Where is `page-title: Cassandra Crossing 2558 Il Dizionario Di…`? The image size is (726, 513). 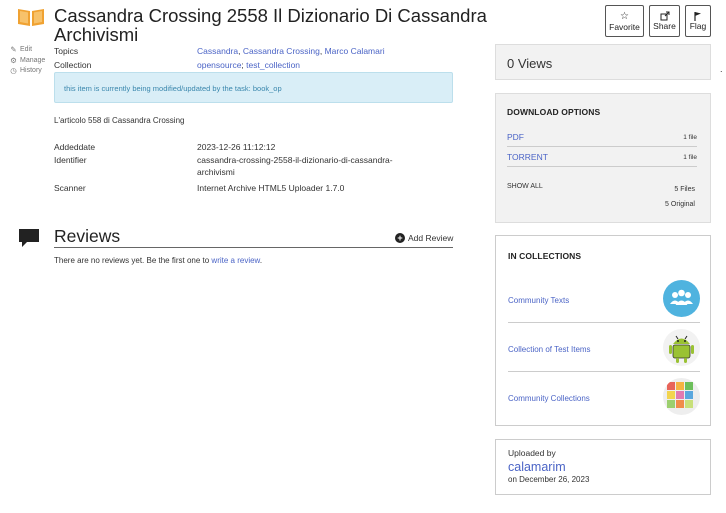 page-title: Cassandra Crossing 2558 Il Dizionario Di… is located at coordinates (270, 25).